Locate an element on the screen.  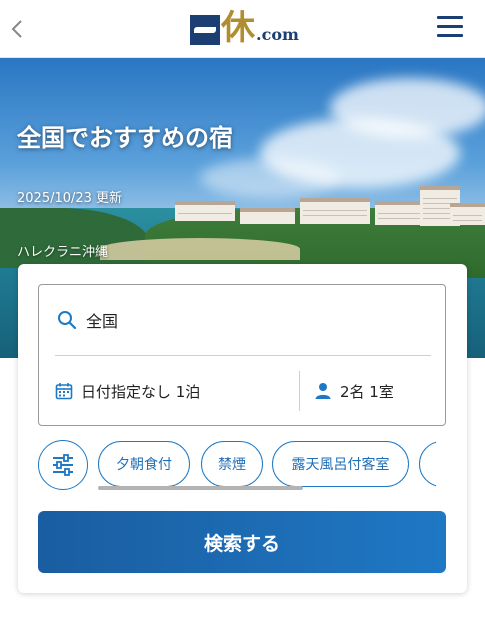
hero-title: 全国でおすすめの宿 is located at coordinates (125, 138).